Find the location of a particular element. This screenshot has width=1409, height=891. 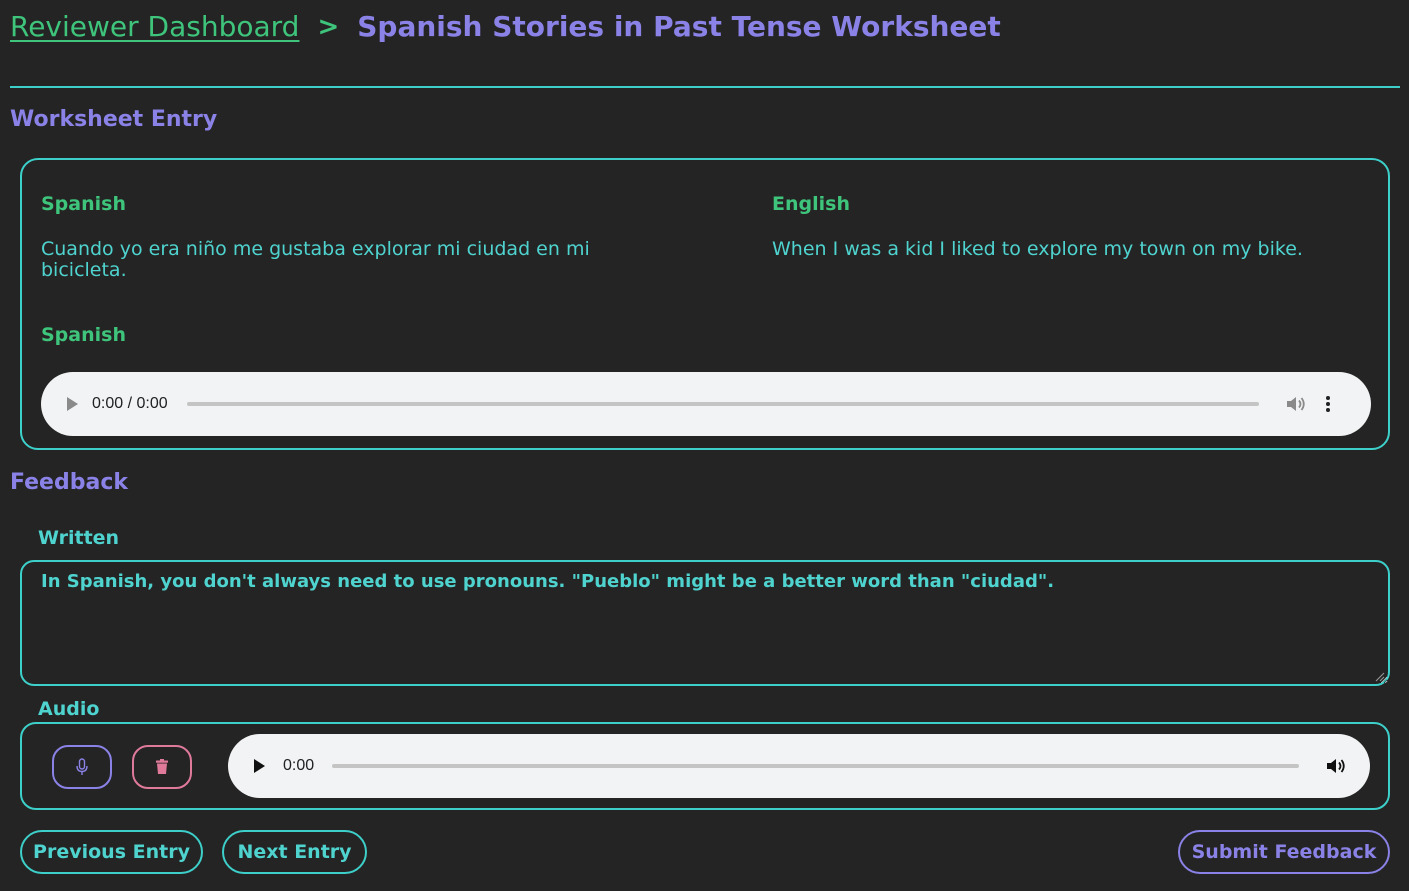

written-label: Written is located at coordinates (79, 538).